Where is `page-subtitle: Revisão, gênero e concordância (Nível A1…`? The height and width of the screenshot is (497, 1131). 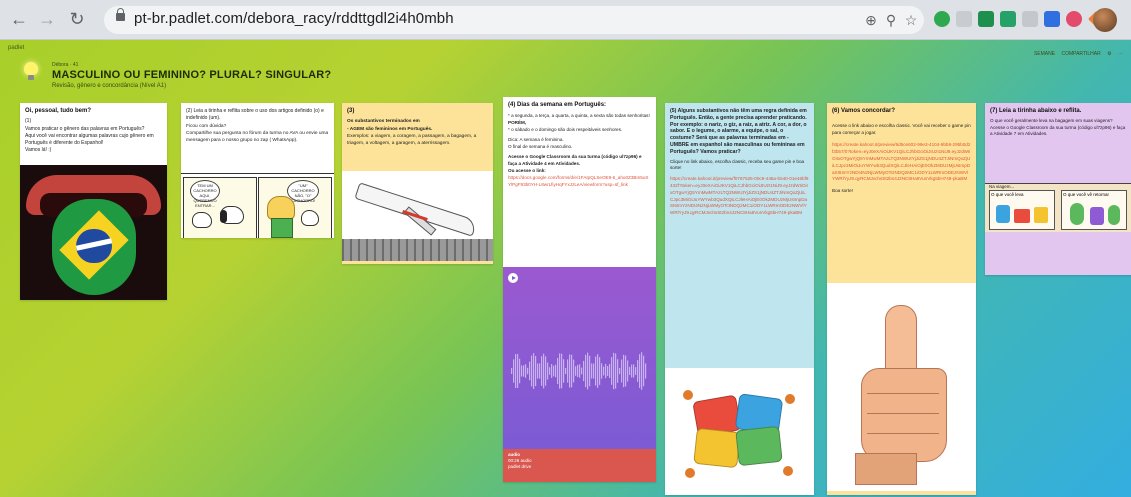 page-subtitle: Revisão, gênero e concordância (Nível A1… is located at coordinates (109, 86).